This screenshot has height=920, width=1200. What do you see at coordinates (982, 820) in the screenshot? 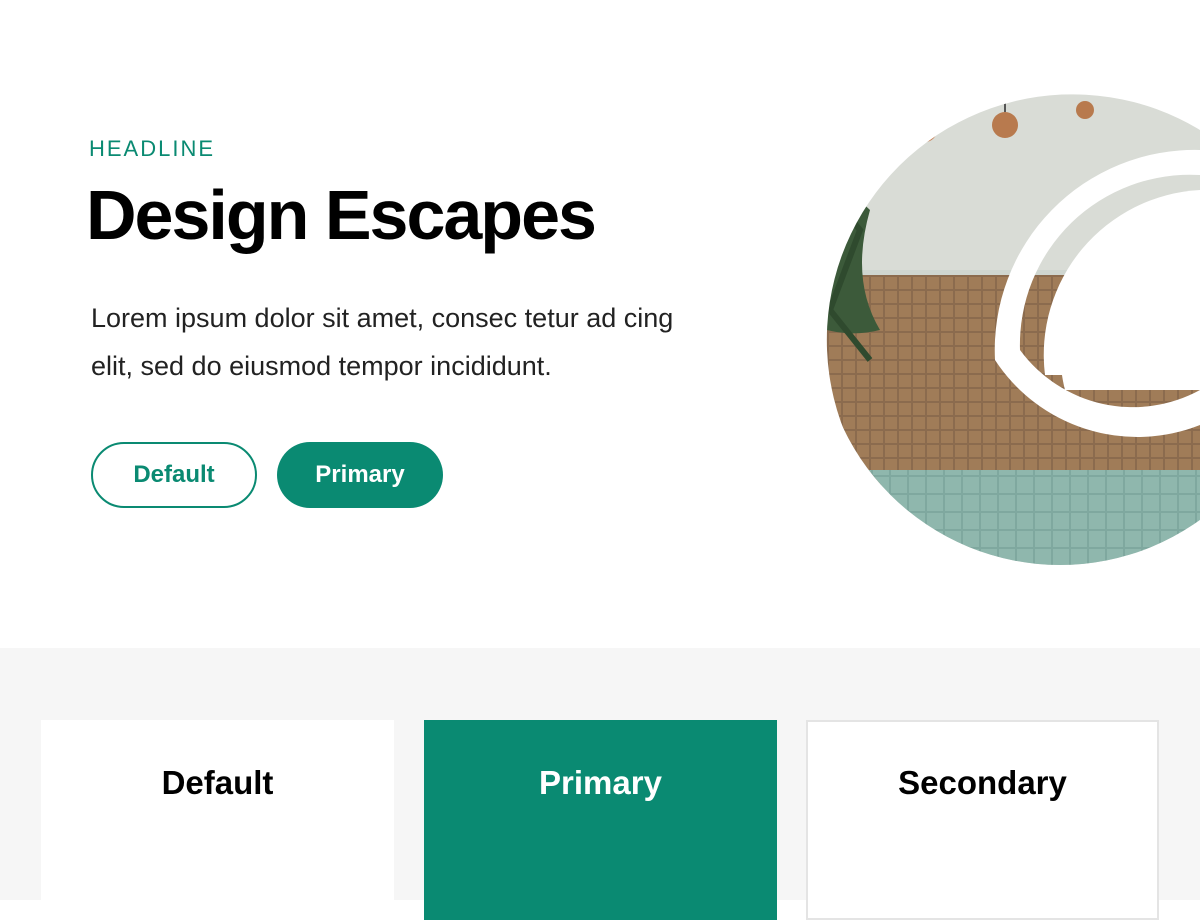
I see `secondary-card: Secondary` at bounding box center [982, 820].